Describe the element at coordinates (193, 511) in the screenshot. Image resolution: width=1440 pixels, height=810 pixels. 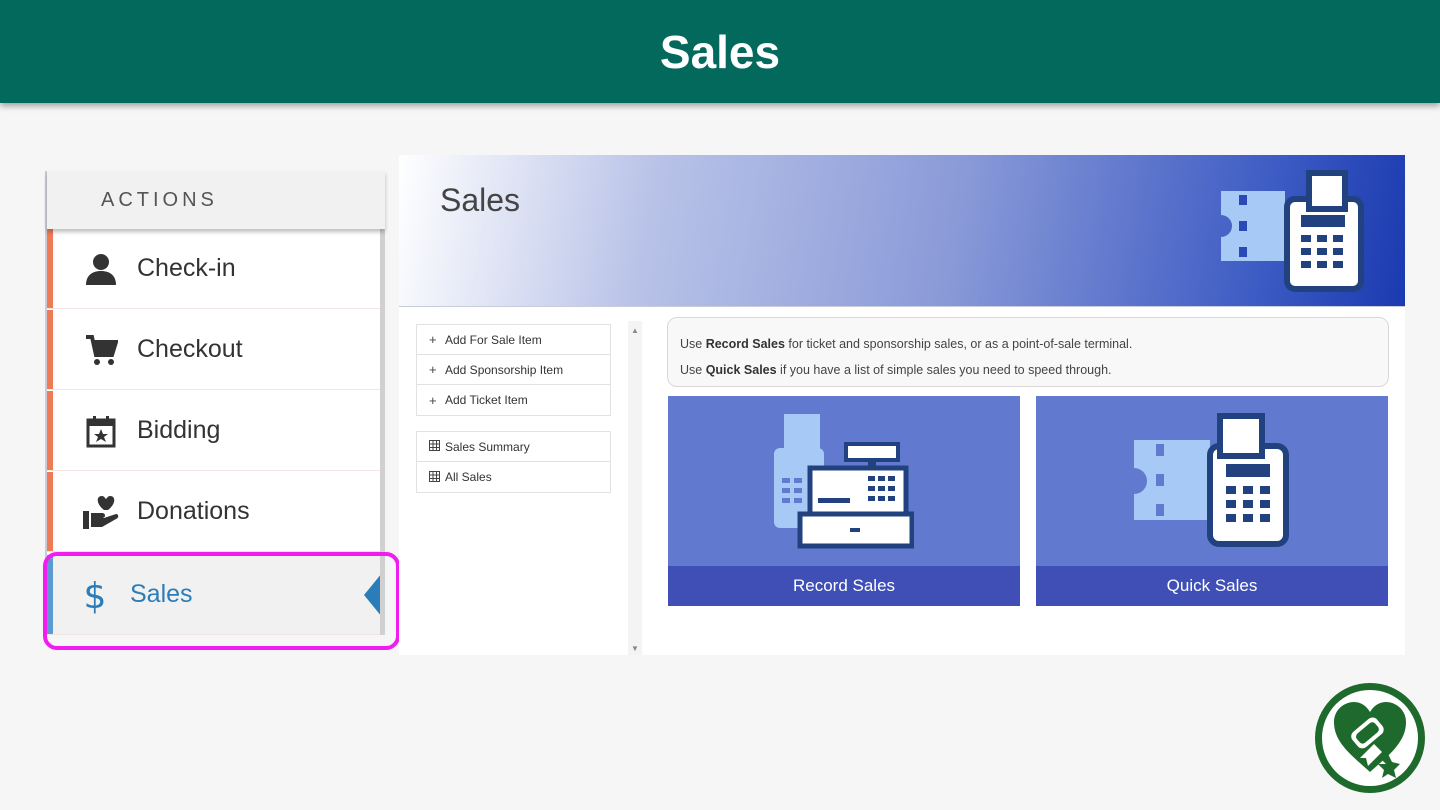
I see `sidebar-item-label: Donations` at that location.